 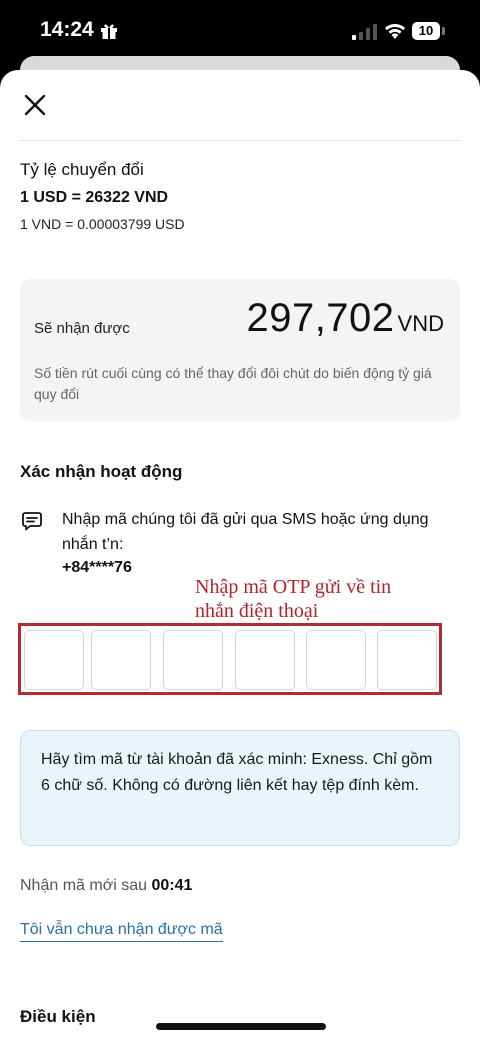 What do you see at coordinates (240, 140) in the screenshot?
I see `header-divider` at bounding box center [240, 140].